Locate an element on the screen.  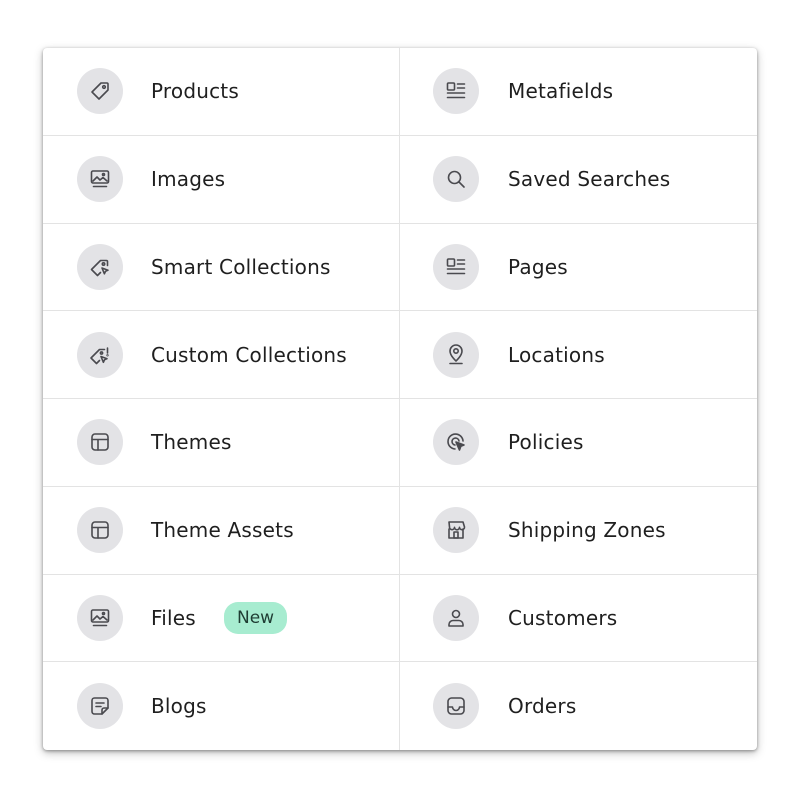
item-smart-collections: Smart Collections is located at coordinates (221, 267).